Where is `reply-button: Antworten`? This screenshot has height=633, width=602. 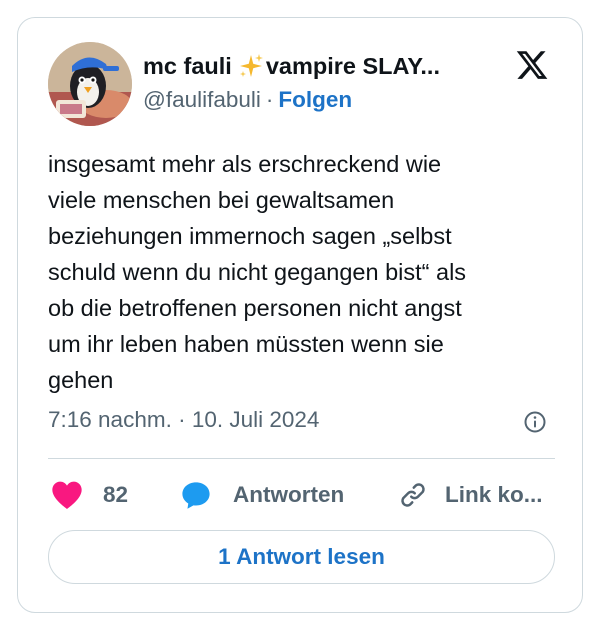 reply-button: Antworten is located at coordinates (262, 495).